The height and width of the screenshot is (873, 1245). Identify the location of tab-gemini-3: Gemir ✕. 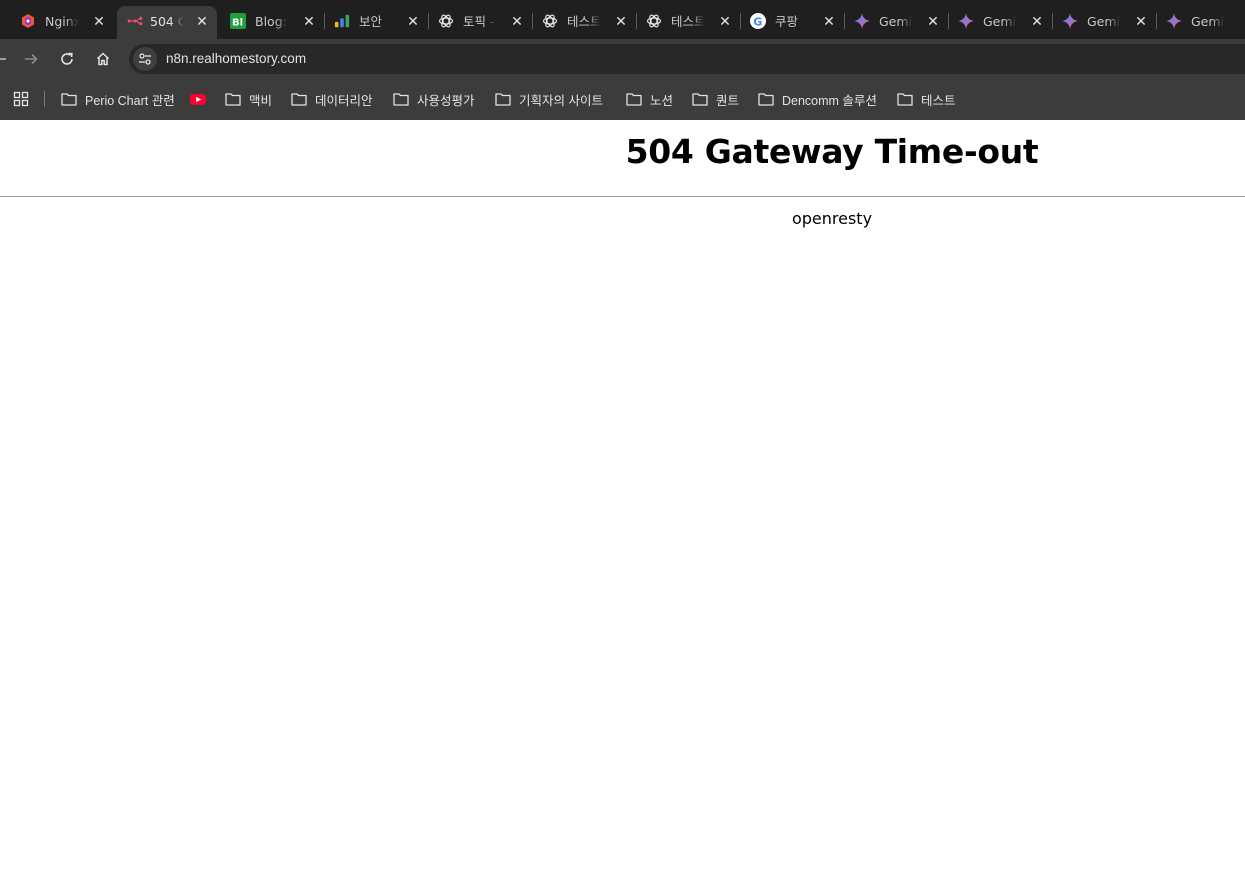
(1104, 22).